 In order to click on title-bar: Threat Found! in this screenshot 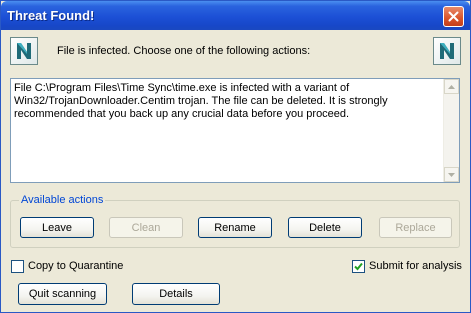, I will do `click(235, 15)`.